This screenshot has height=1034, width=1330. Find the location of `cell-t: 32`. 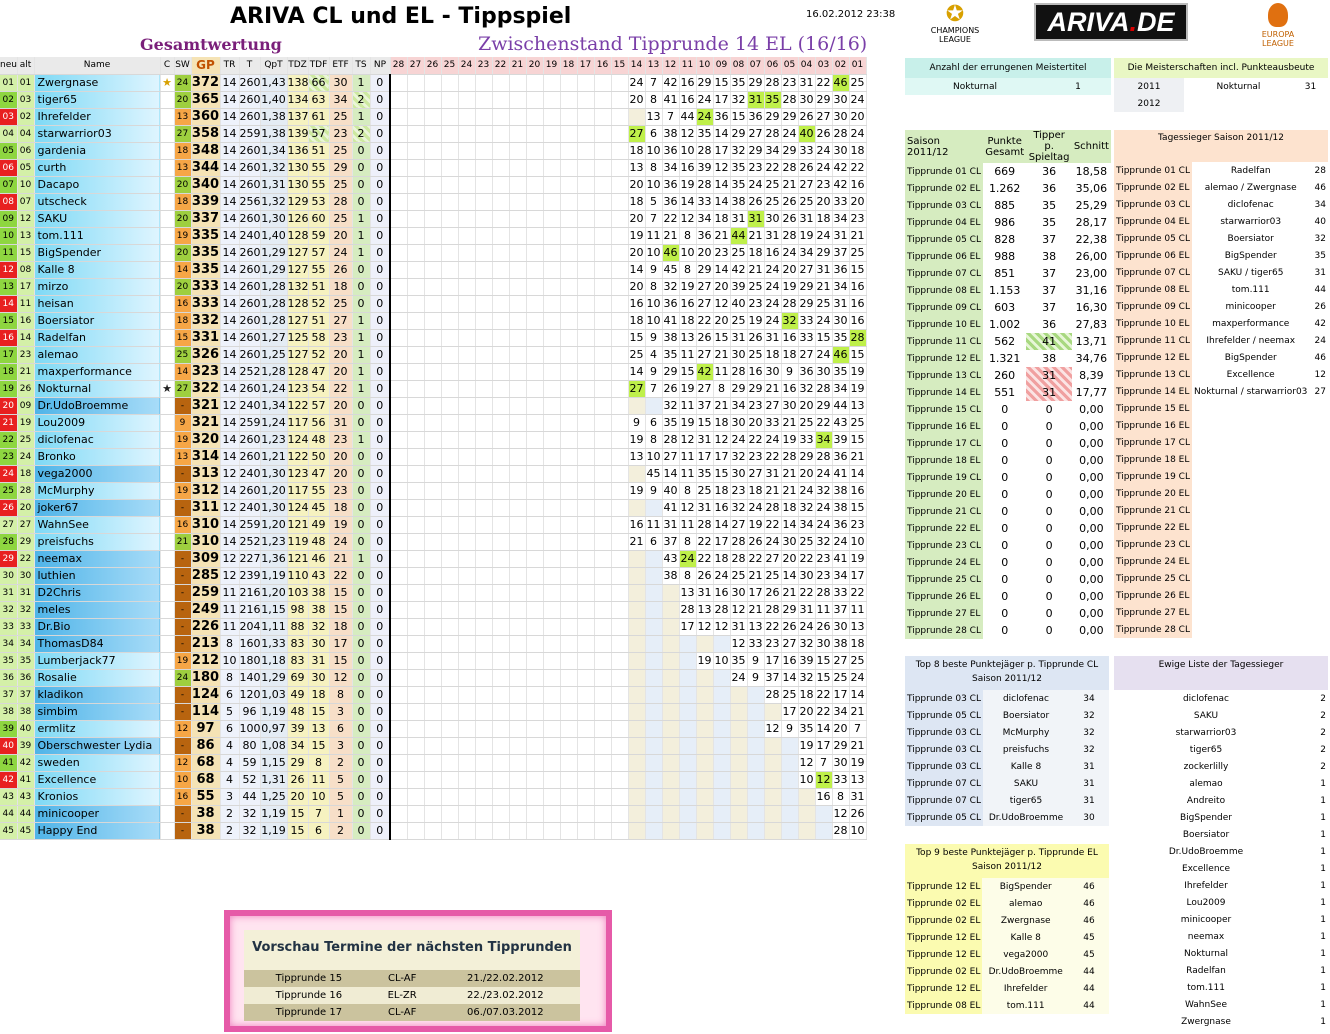

cell-t: 32 is located at coordinates (250, 814).